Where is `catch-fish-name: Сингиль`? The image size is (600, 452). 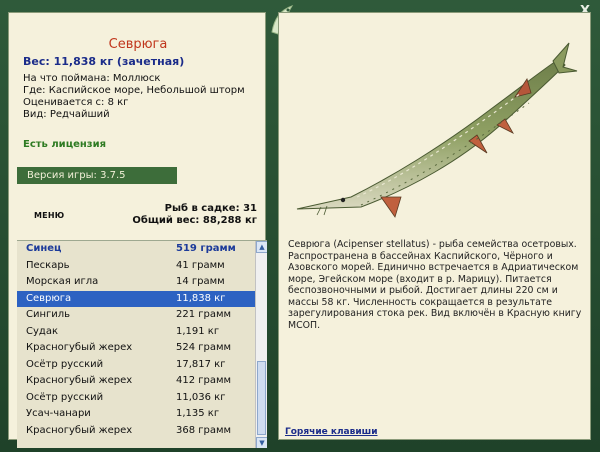 catch-fish-name: Сингиль is located at coordinates (48, 314).